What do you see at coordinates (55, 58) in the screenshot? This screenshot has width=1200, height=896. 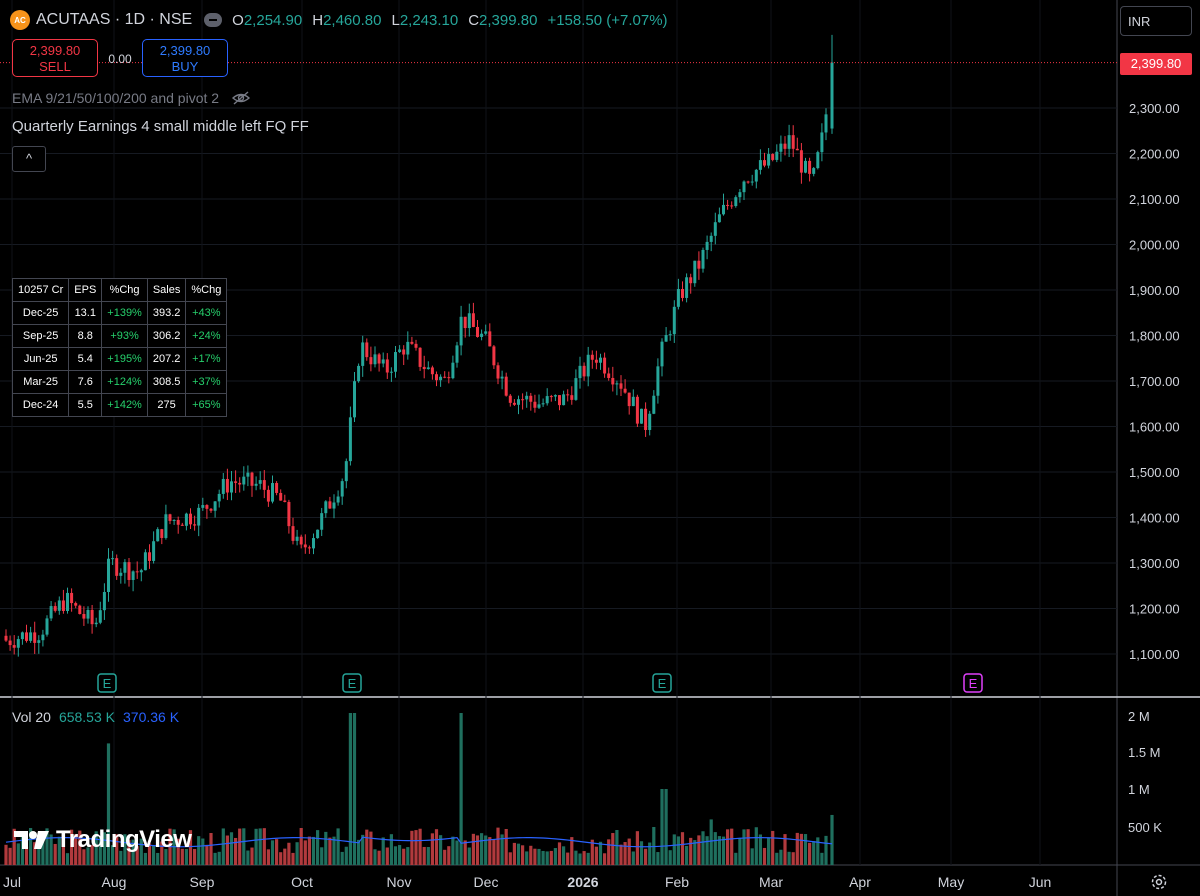 I see `sell-button: 2,399.80 SELL` at bounding box center [55, 58].